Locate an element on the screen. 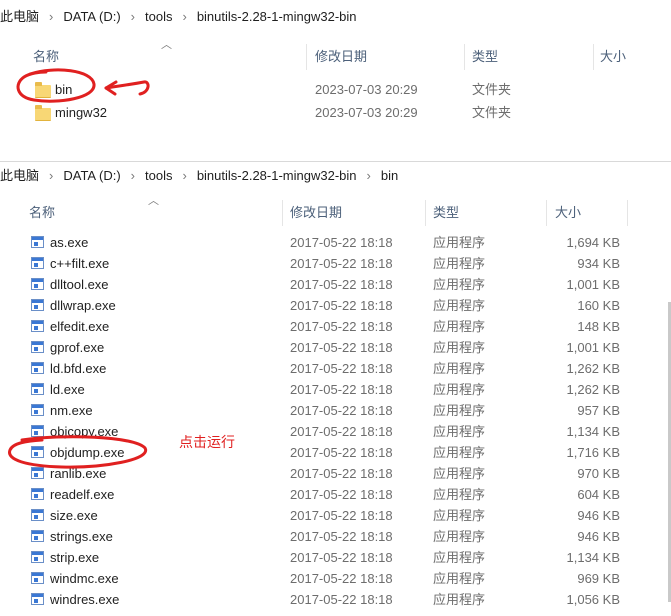 The image size is (671, 616). file-row: strings.exe 2017-05-22 18:18 应用程序 946 KB is located at coordinates (335, 536).